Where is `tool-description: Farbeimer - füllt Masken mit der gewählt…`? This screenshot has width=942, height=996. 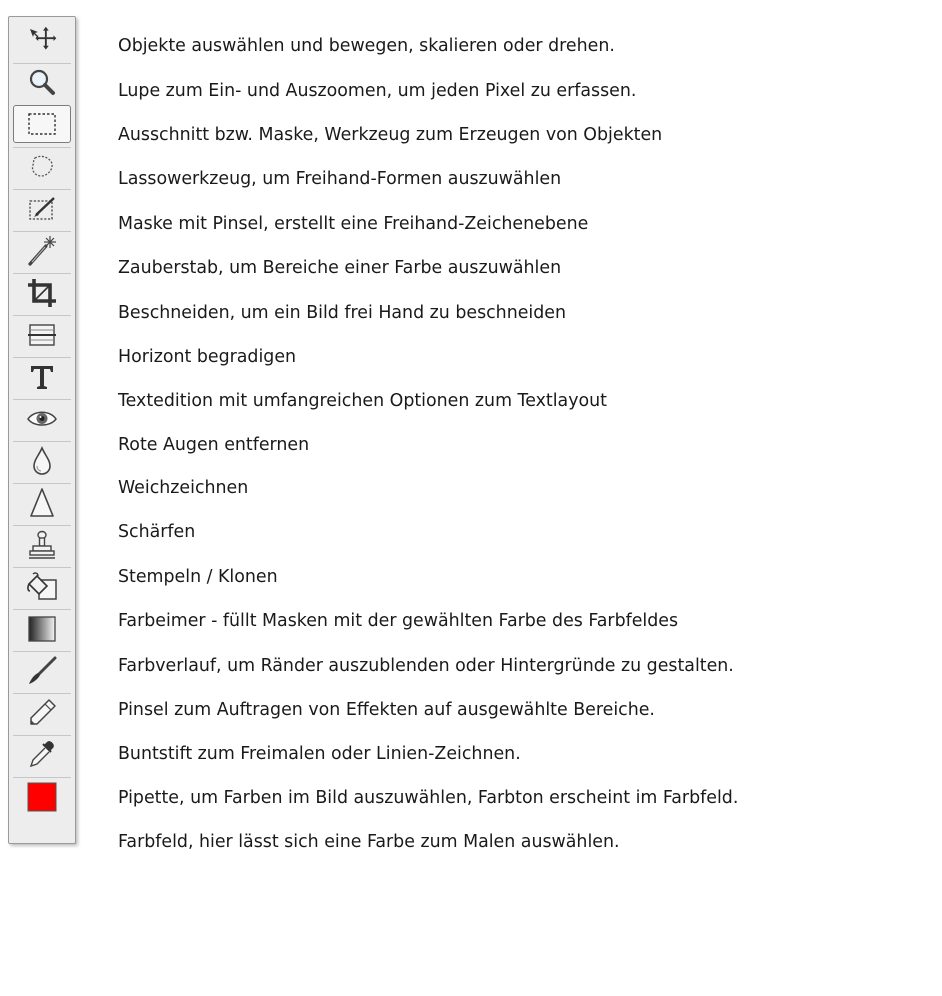 tool-description: Farbeimer - füllt Masken mit der gewählt… is located at coordinates (398, 621).